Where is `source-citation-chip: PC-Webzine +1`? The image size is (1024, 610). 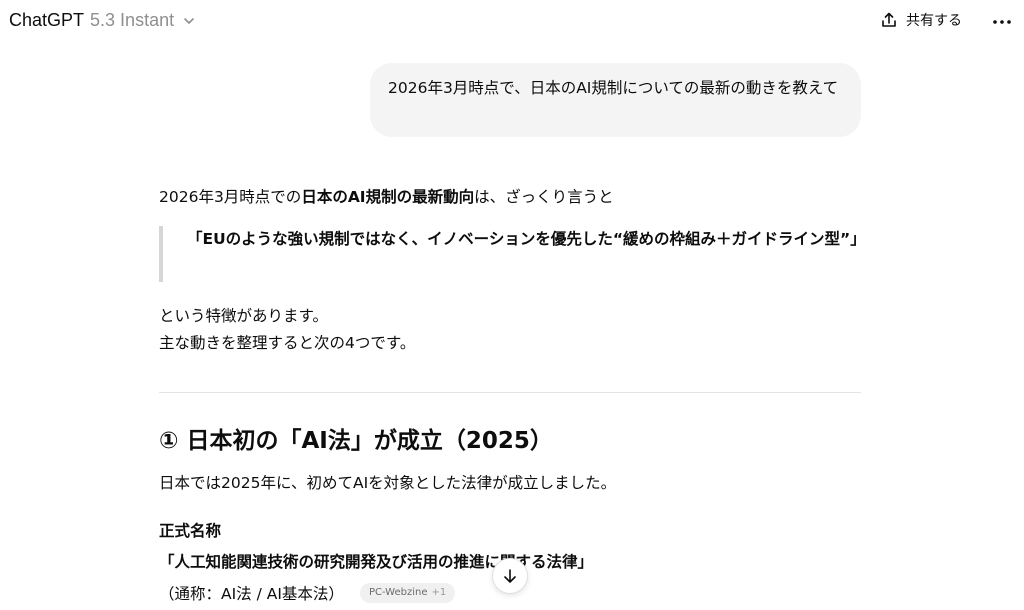 source-citation-chip: PC-Webzine +1 is located at coordinates (407, 592).